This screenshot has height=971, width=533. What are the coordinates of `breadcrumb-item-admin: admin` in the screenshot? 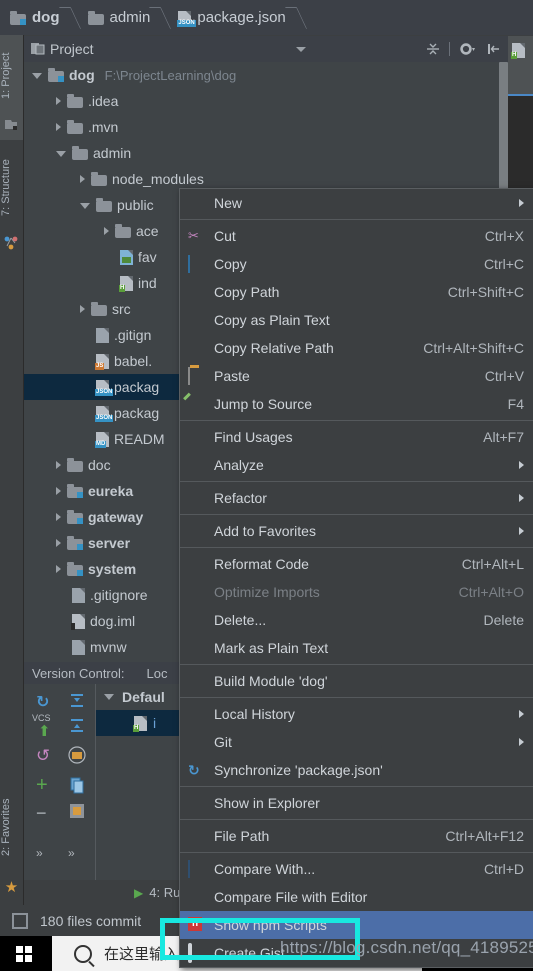 It's located at (116, 17).